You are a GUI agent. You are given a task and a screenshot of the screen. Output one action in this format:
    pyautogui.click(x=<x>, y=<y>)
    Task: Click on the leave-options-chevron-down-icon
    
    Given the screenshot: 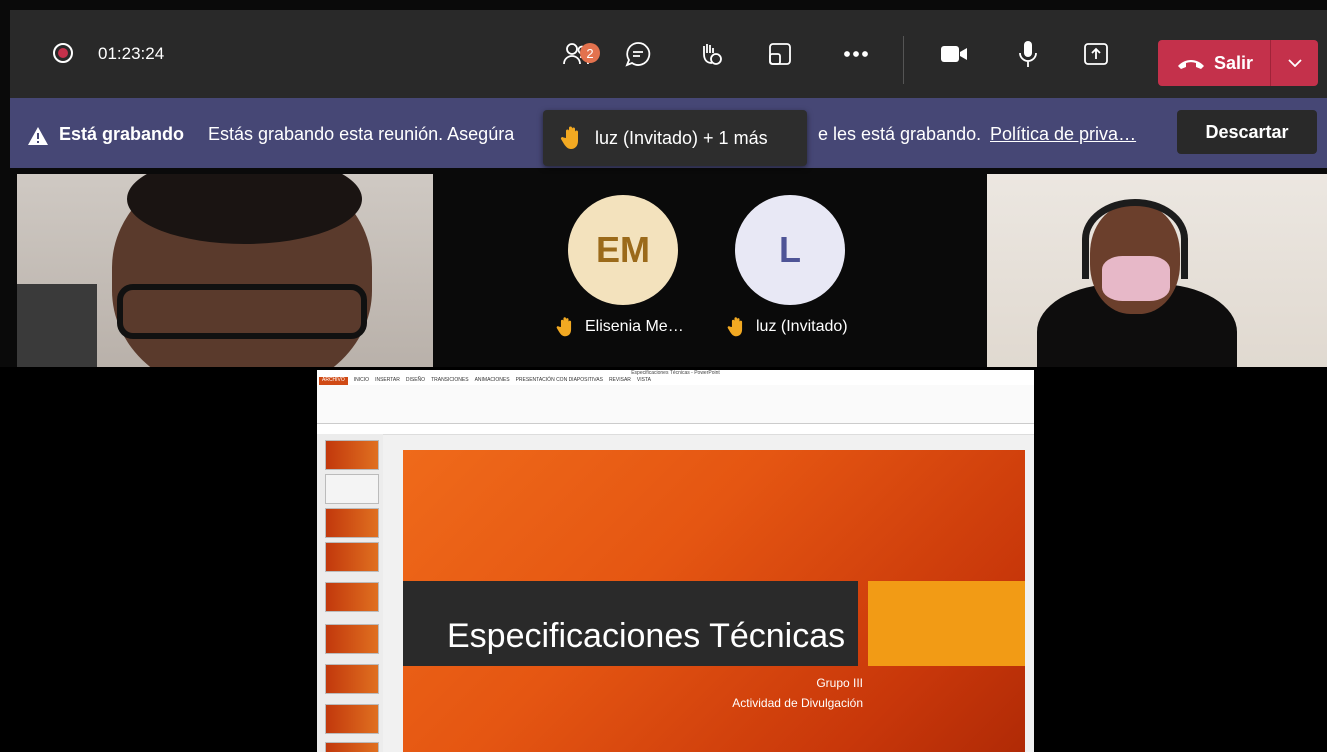 What is the action you would take?
    pyautogui.click(x=1294, y=63)
    